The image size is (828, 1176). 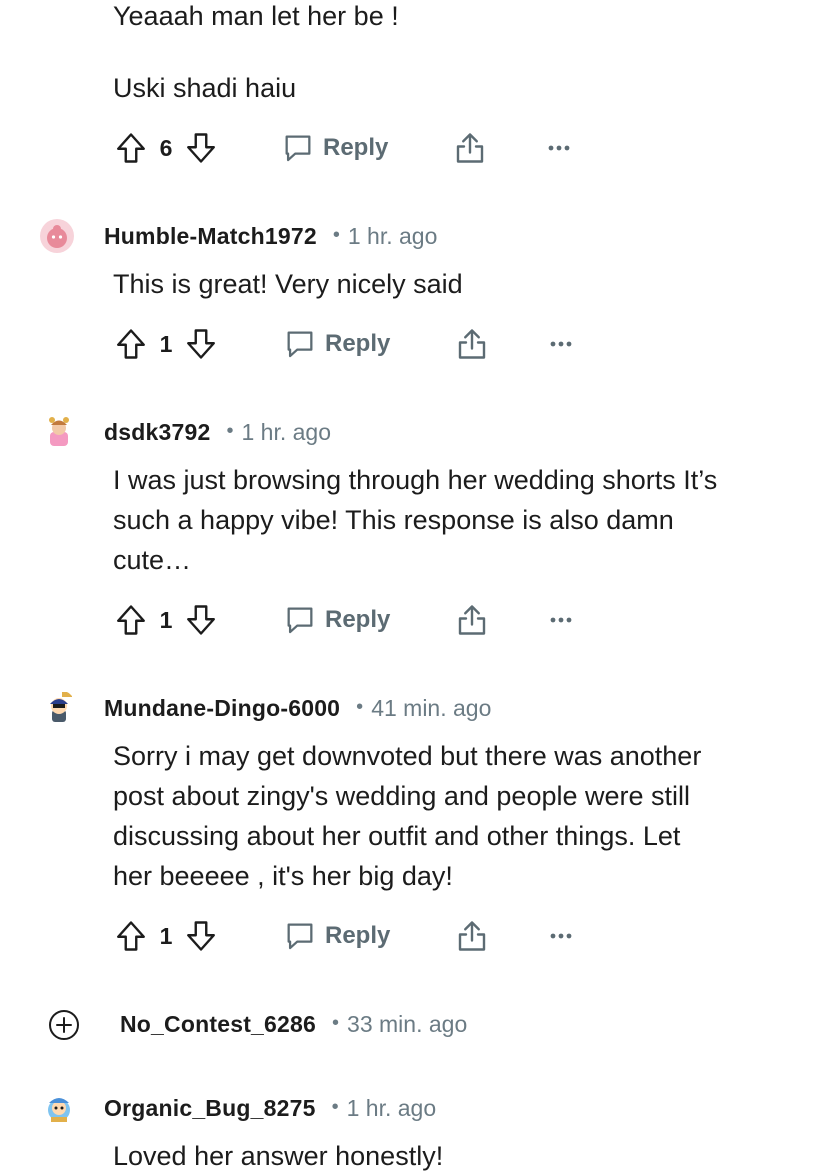 I want to click on username: Mundane-Dingo-6000, so click(x=222, y=708).